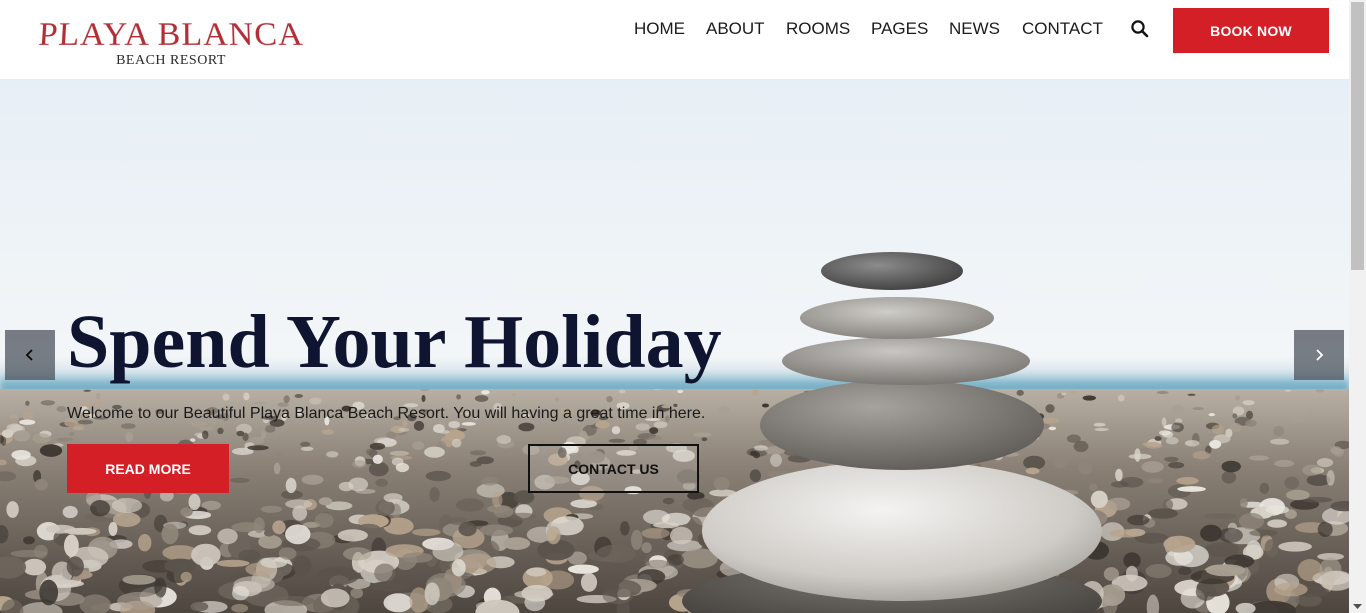 Image resolution: width=1366 pixels, height=613 pixels. I want to click on logo-name: PLAYA BLANCA, so click(171, 34).